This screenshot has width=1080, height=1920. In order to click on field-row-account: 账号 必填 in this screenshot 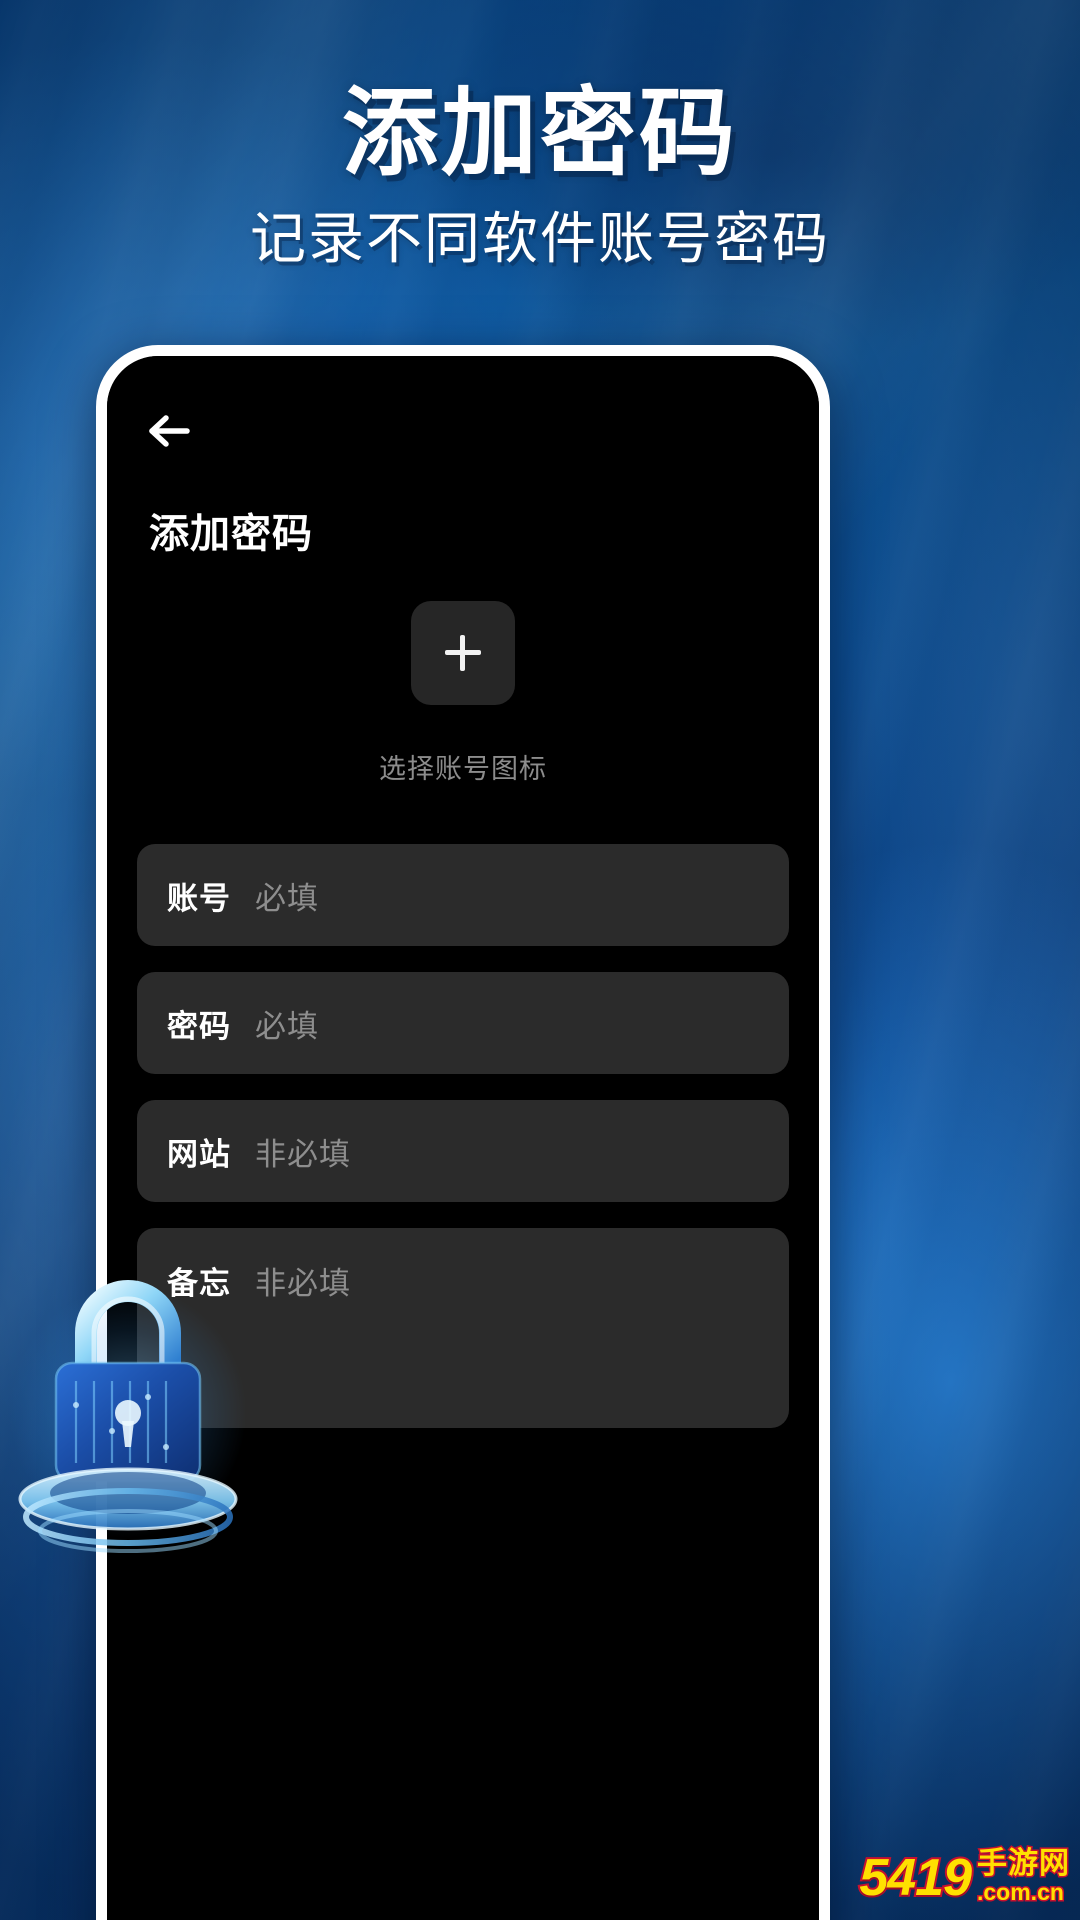, I will do `click(463, 895)`.